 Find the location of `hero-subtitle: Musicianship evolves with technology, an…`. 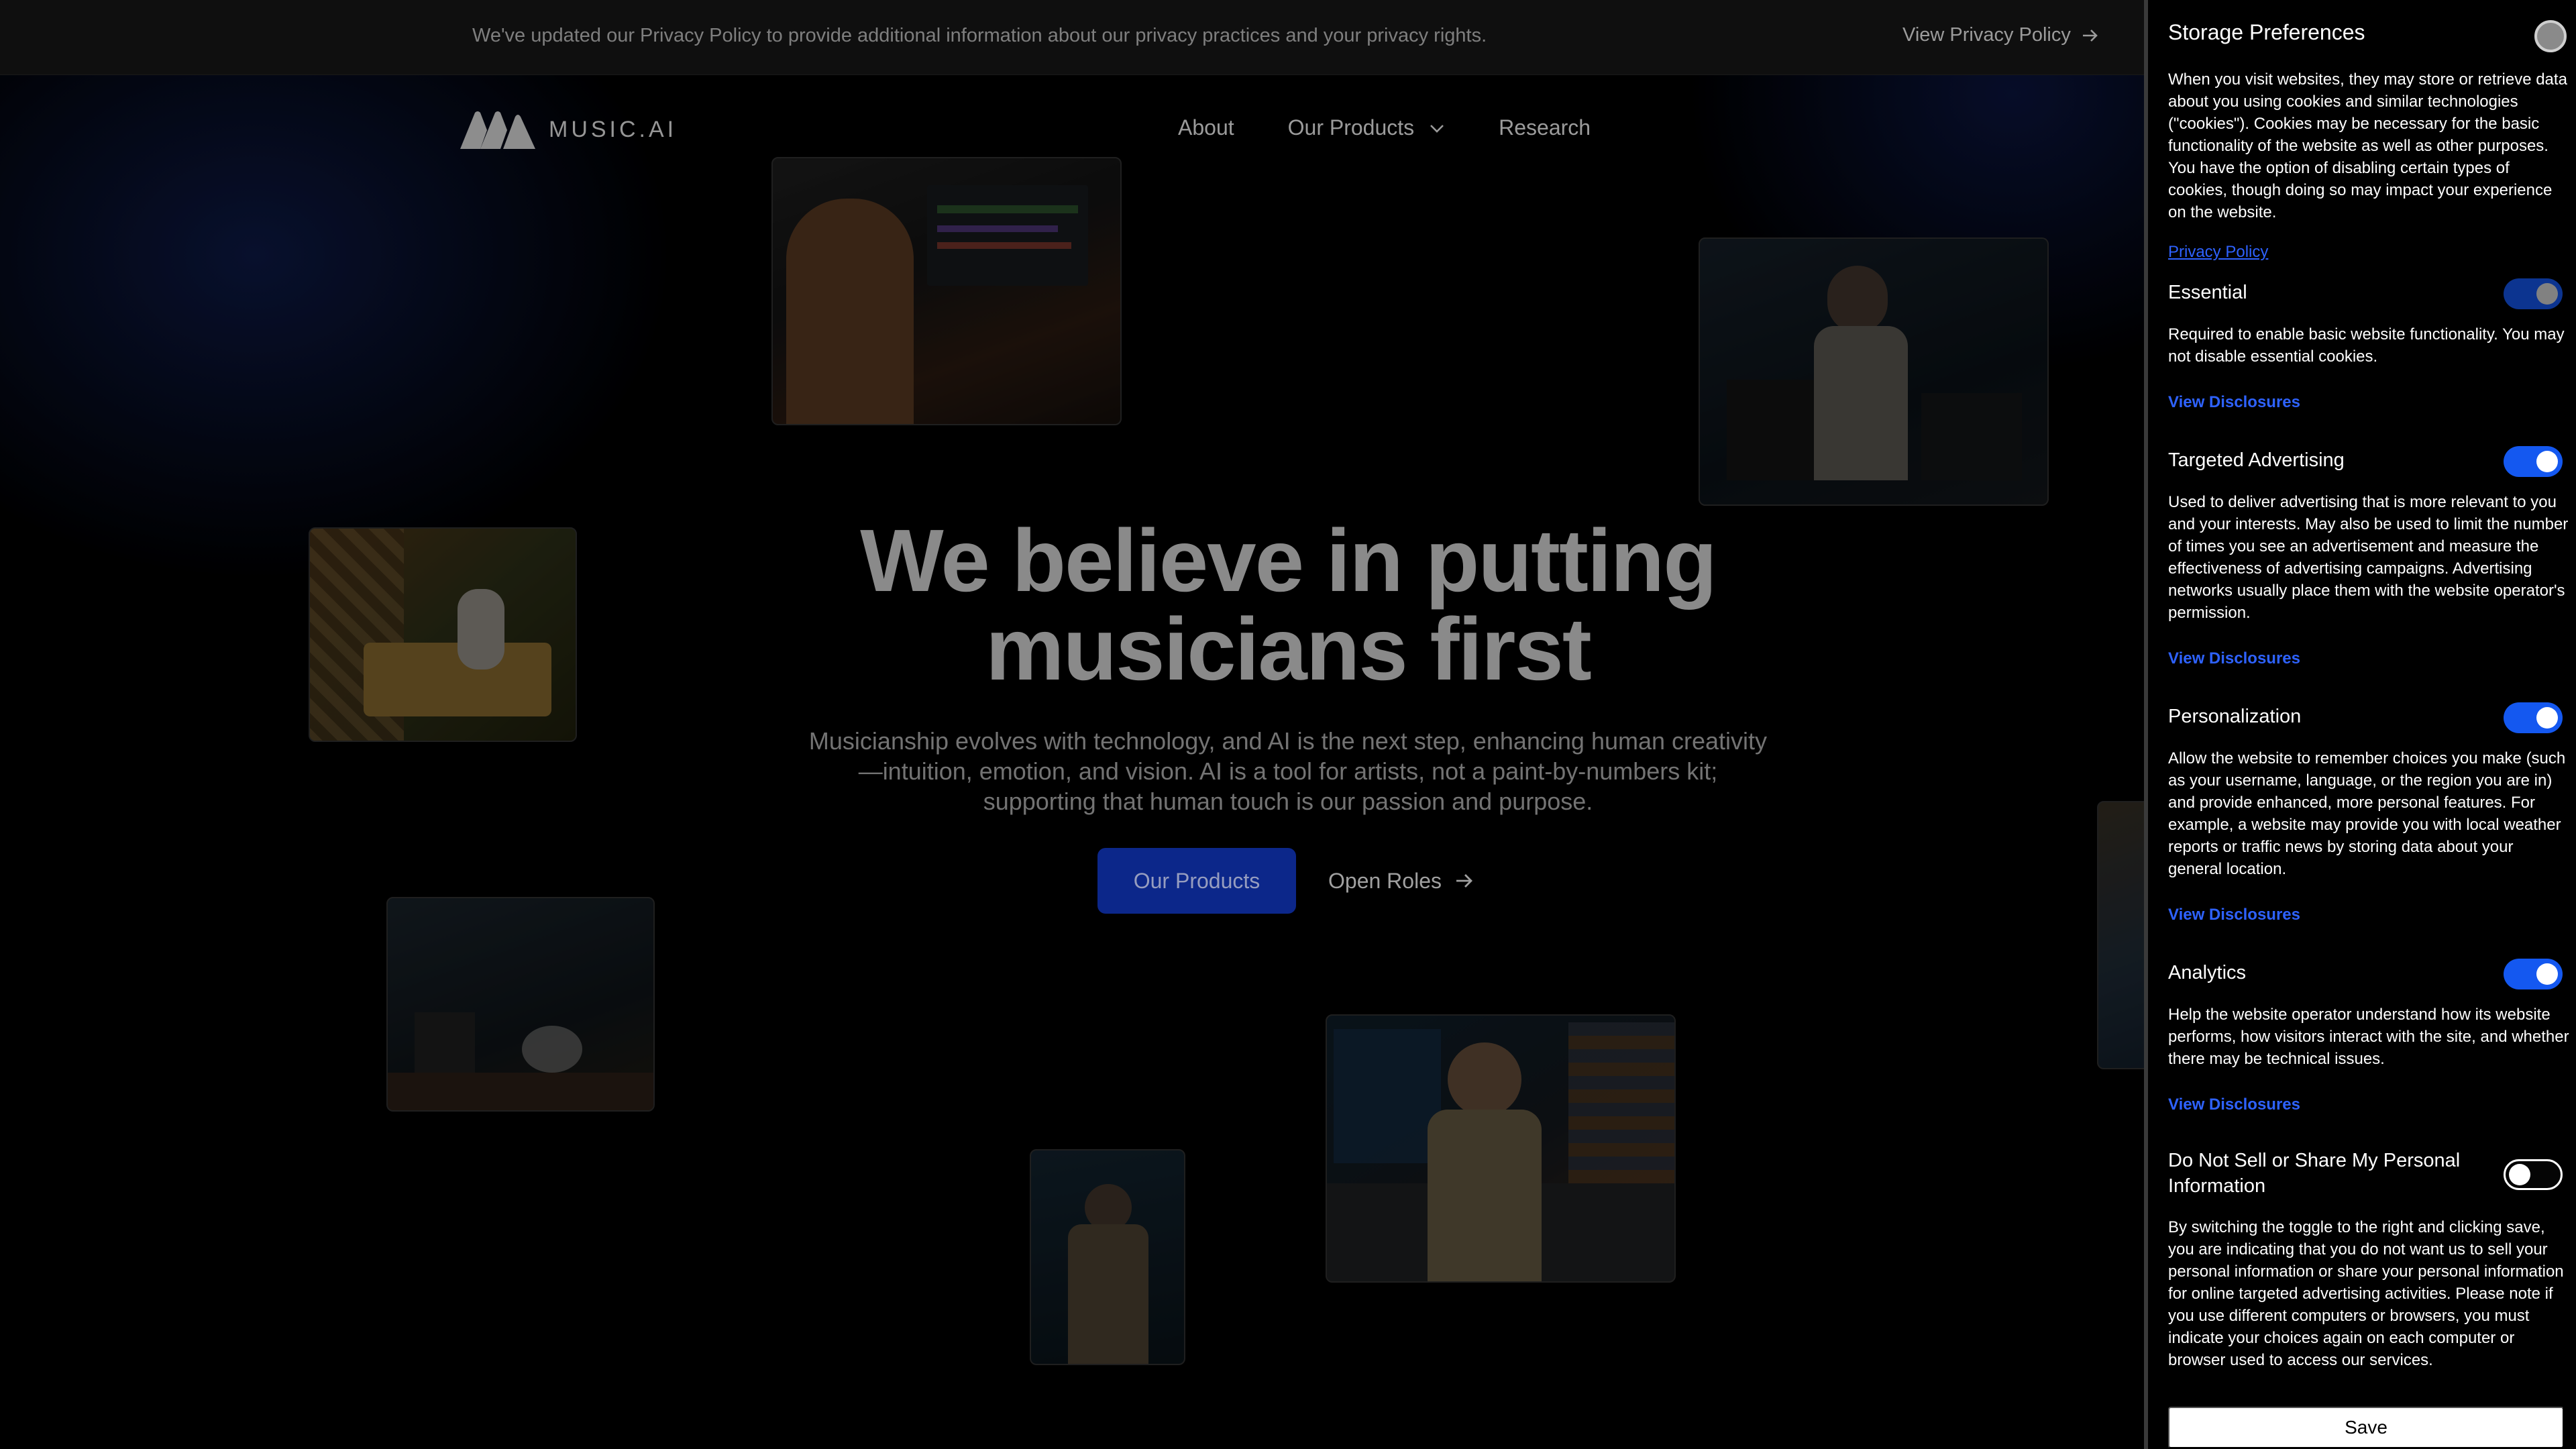

hero-subtitle: Musicianship evolves with technology, an… is located at coordinates (1288, 771).